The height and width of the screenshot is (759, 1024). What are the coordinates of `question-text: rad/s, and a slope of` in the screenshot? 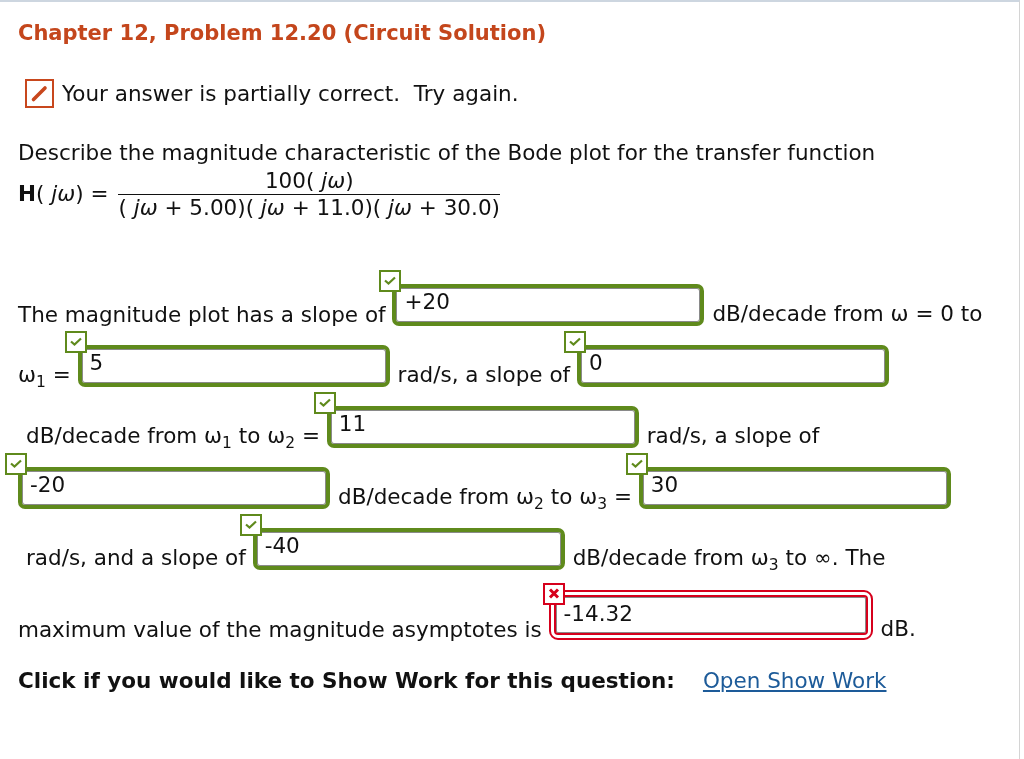 It's located at (135, 558).